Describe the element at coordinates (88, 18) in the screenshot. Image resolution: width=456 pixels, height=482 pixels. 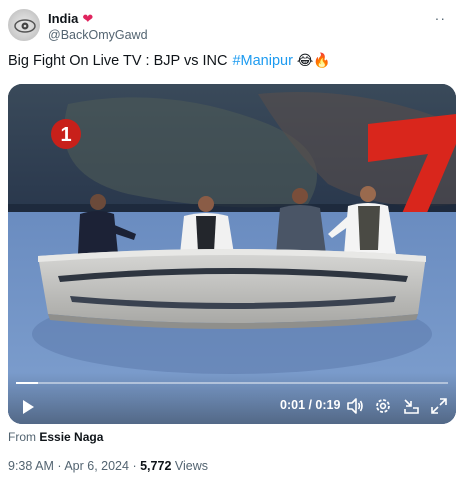
I see `heart-icon: ❤` at that location.